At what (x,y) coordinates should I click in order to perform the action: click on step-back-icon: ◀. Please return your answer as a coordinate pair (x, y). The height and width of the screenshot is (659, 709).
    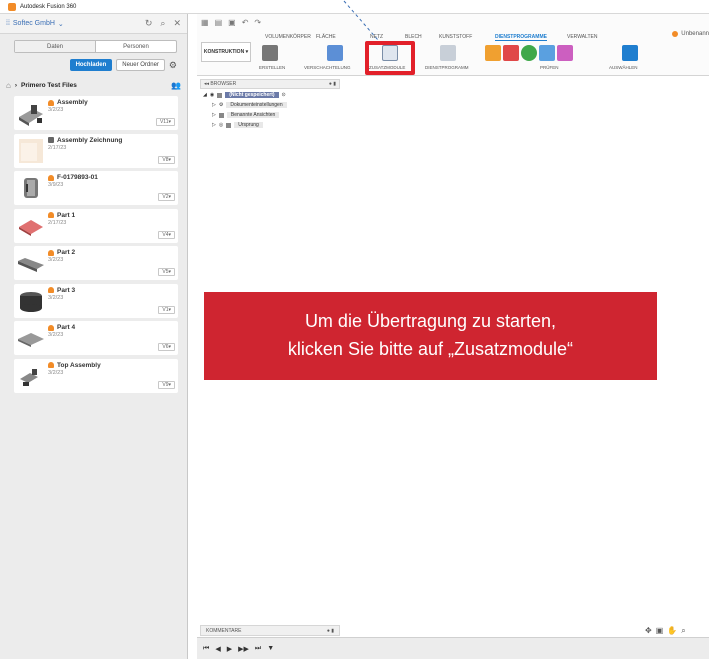
    Looking at the image, I should click on (217, 649).